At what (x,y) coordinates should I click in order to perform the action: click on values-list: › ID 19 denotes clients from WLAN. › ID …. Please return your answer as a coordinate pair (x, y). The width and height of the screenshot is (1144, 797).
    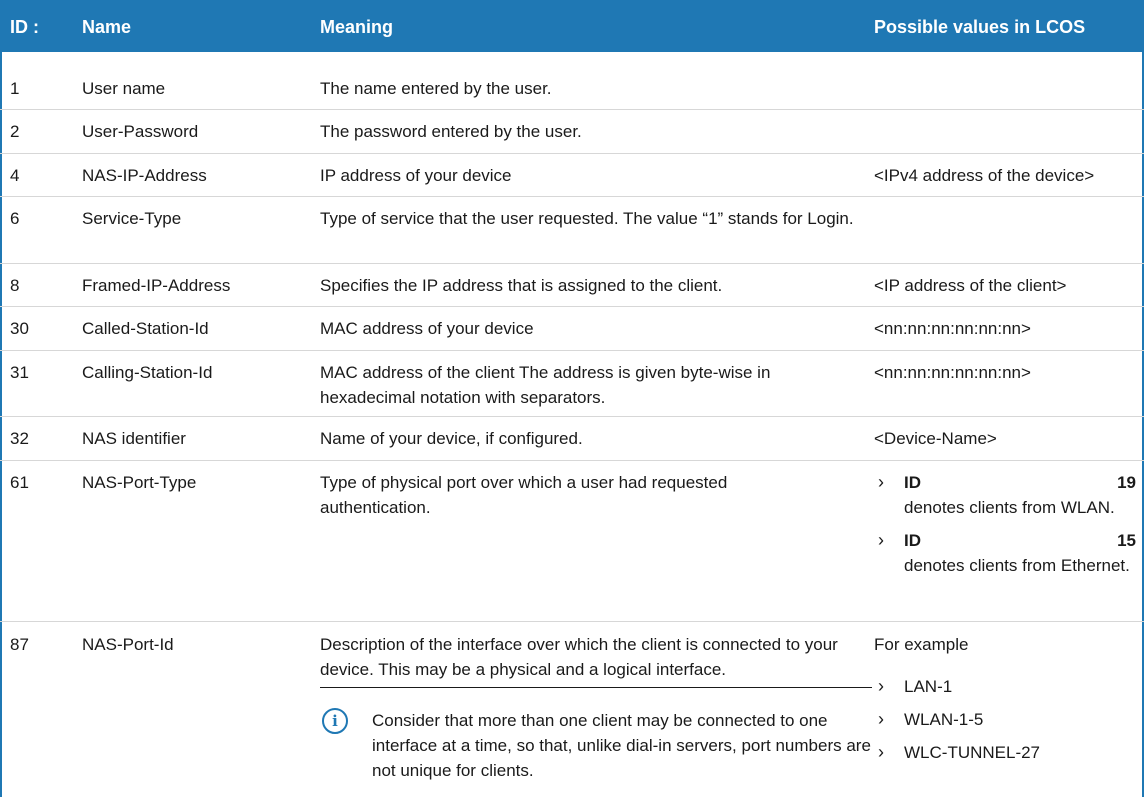
    Looking at the image, I should click on (1005, 528).